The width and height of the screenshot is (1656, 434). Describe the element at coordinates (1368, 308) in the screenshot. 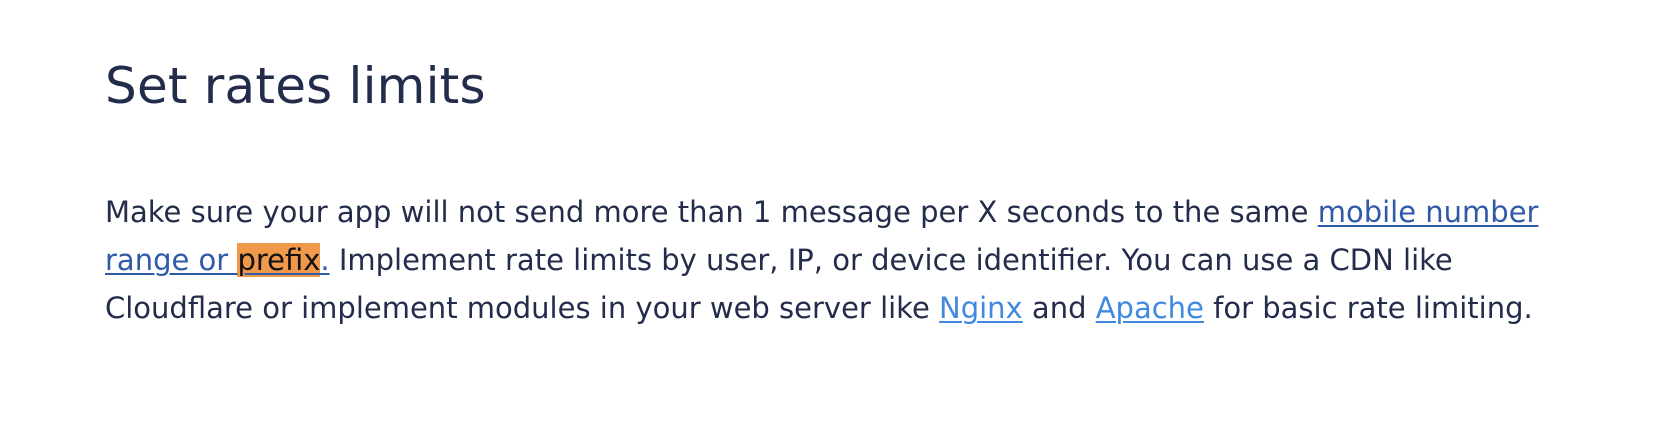

I see `paragraph-text-4: for basic rate limiting.` at that location.